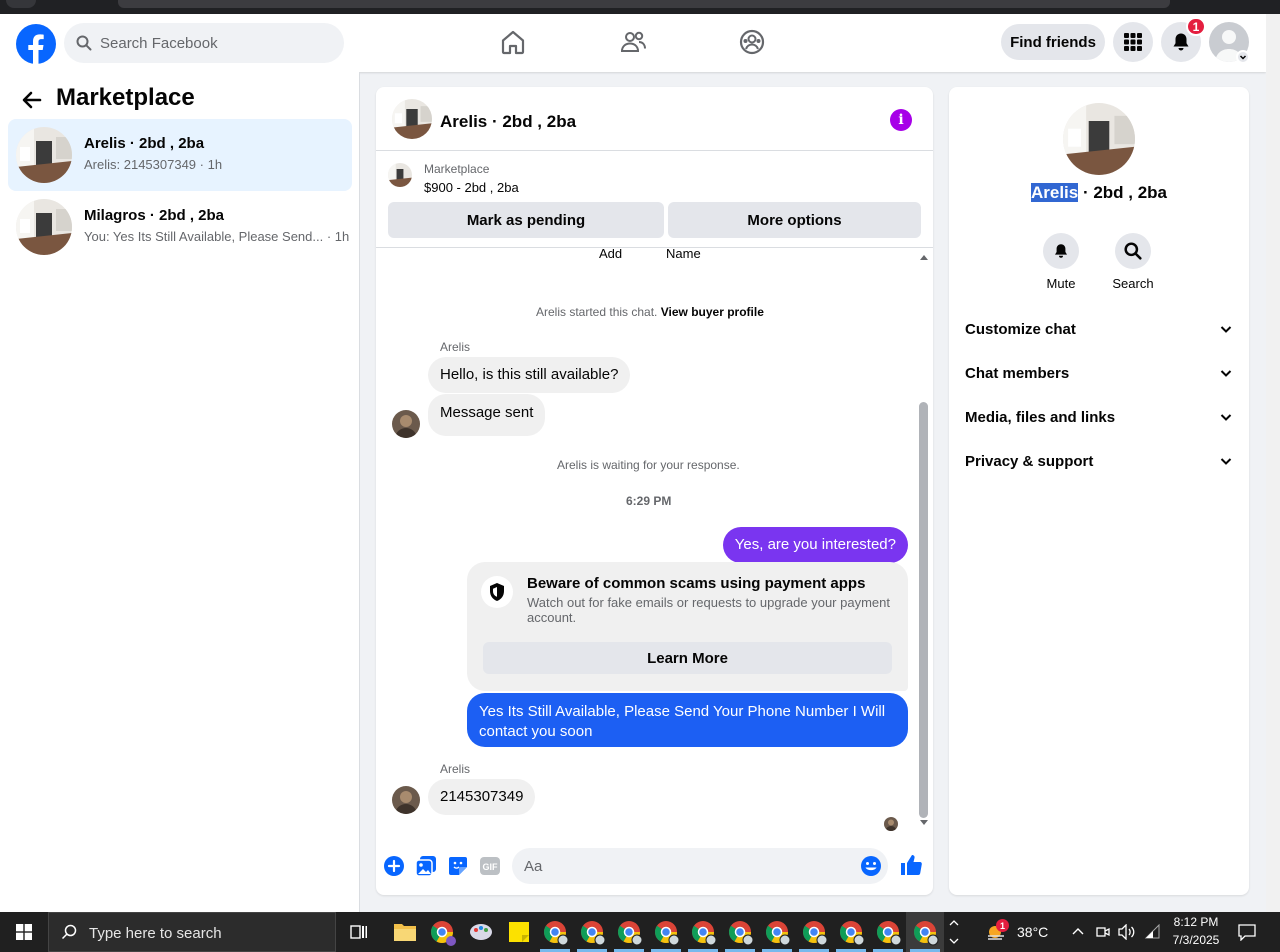 Image resolution: width=1280 pixels, height=952 pixels. I want to click on details-name-rest: · 2bd , 2ba, so click(1123, 192).